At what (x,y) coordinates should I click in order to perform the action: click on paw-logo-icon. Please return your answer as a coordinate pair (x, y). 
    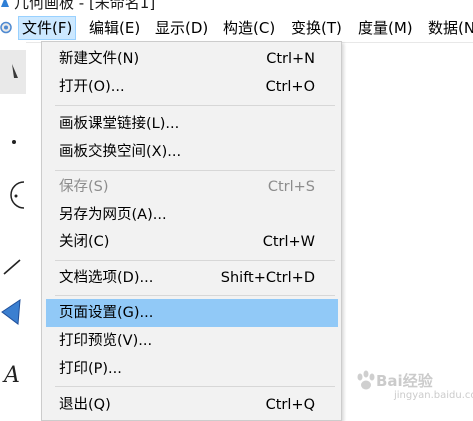
    Looking at the image, I should click on (366, 380).